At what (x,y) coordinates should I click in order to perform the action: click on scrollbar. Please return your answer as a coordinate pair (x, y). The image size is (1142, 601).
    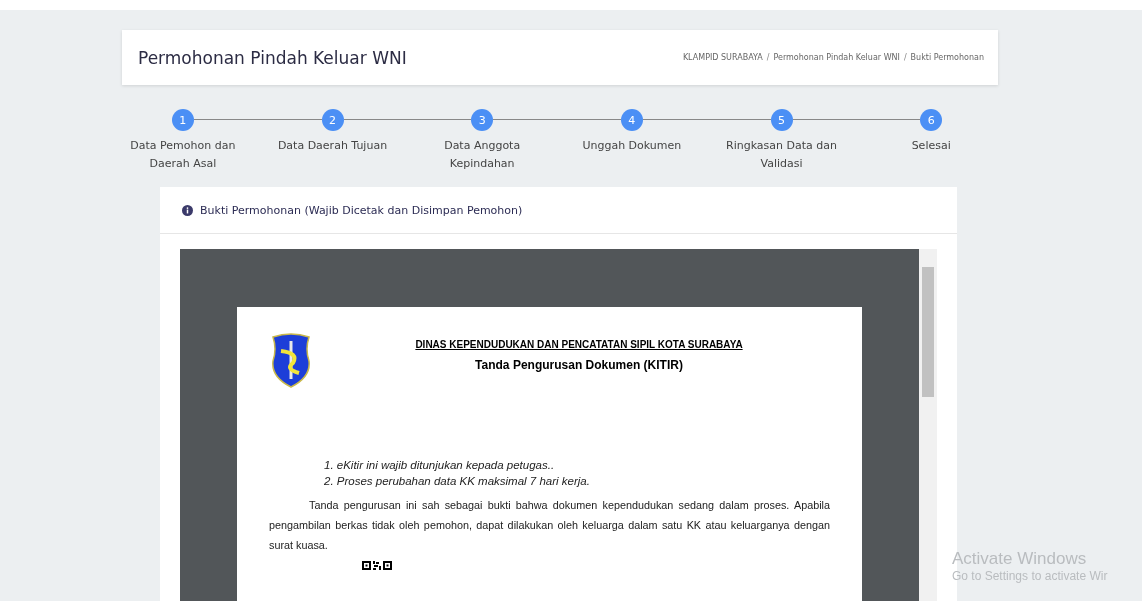
    Looking at the image, I should click on (928, 425).